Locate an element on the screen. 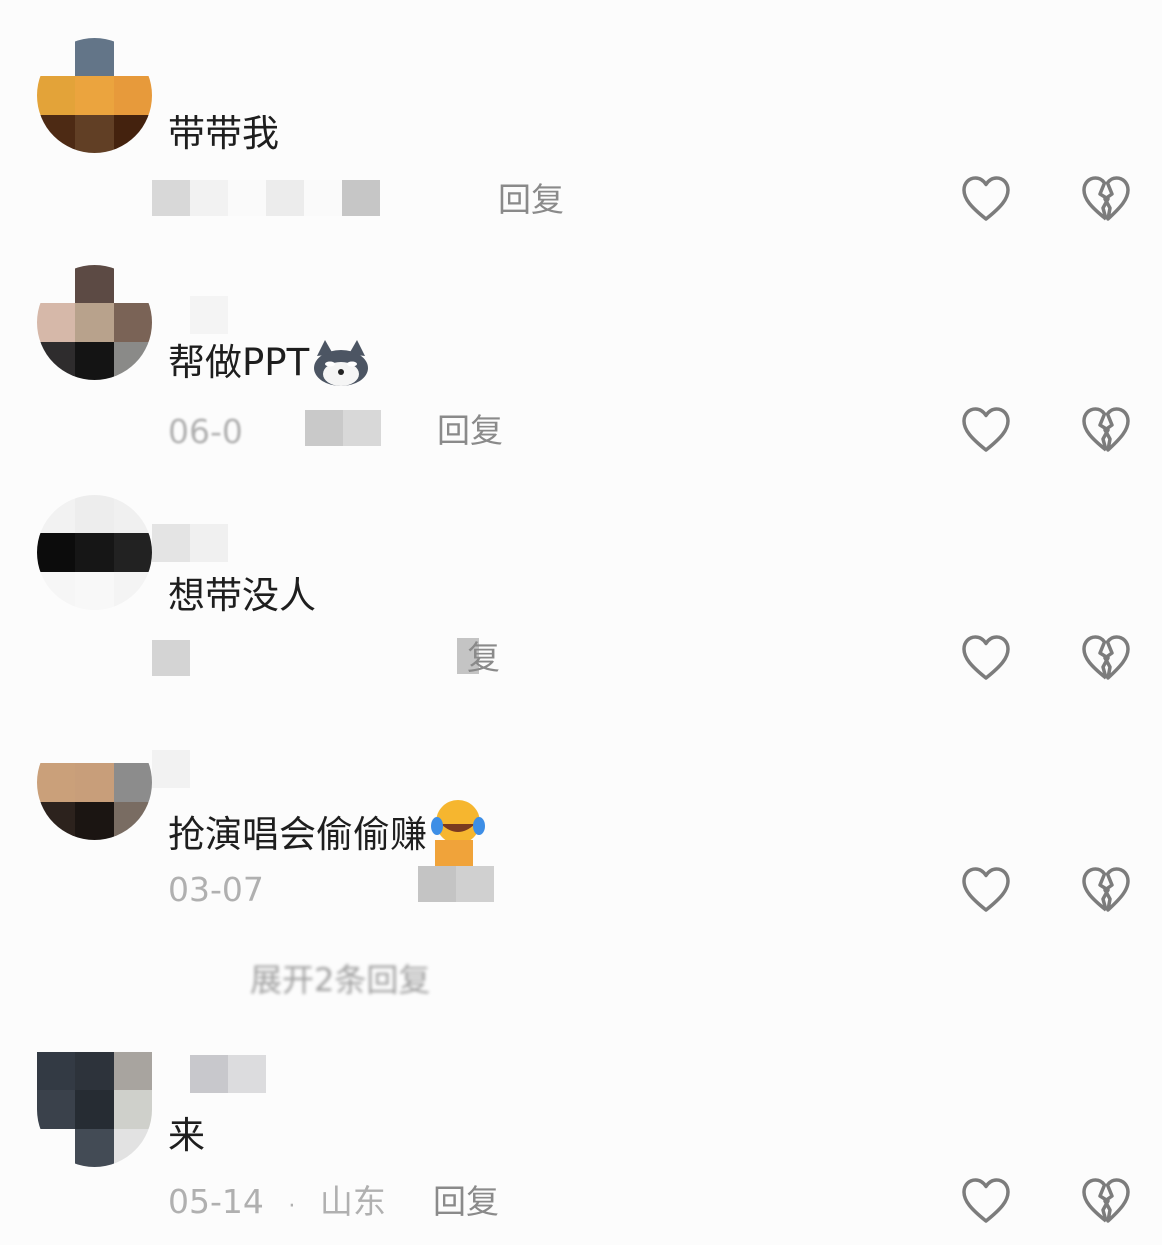 The image size is (1162, 1245). comment-text: 抢演唱会偷偷赚 is located at coordinates (327, 835).